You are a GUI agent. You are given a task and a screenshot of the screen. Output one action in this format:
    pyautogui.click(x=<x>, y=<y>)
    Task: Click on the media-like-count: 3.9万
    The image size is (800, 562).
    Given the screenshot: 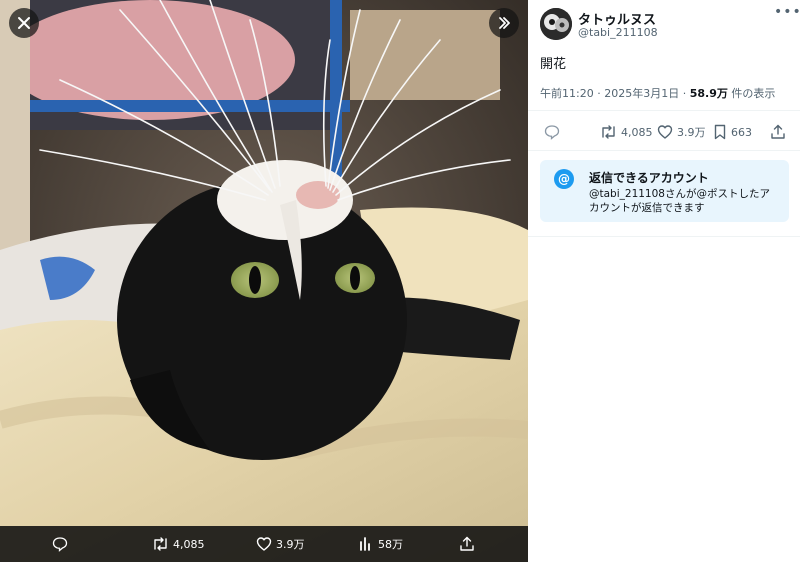 What is the action you would take?
    pyautogui.click(x=290, y=544)
    